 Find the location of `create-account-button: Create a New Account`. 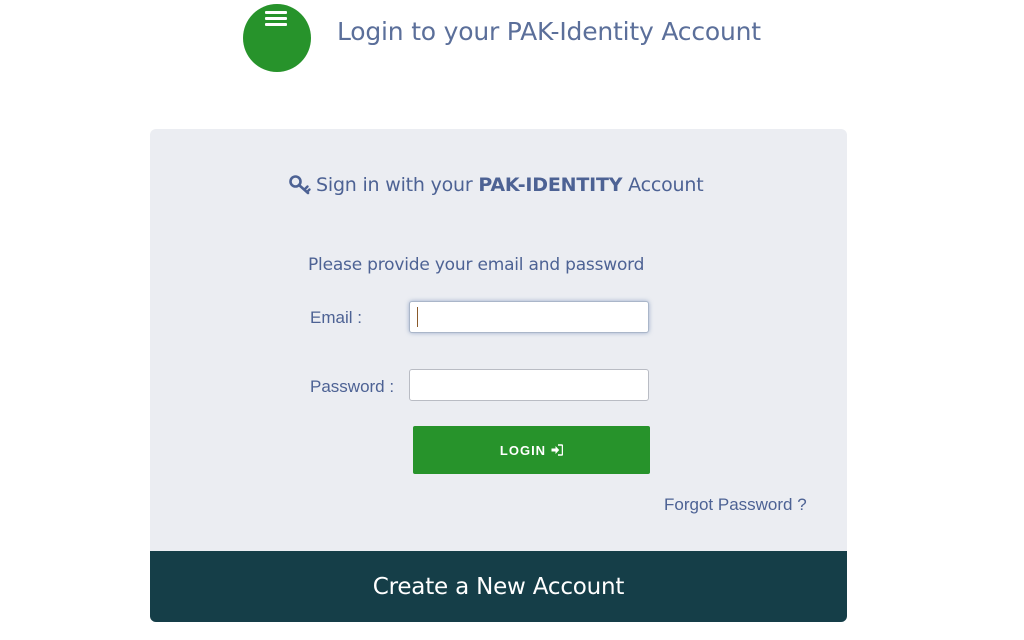

create-account-button: Create a New Account is located at coordinates (498, 586).